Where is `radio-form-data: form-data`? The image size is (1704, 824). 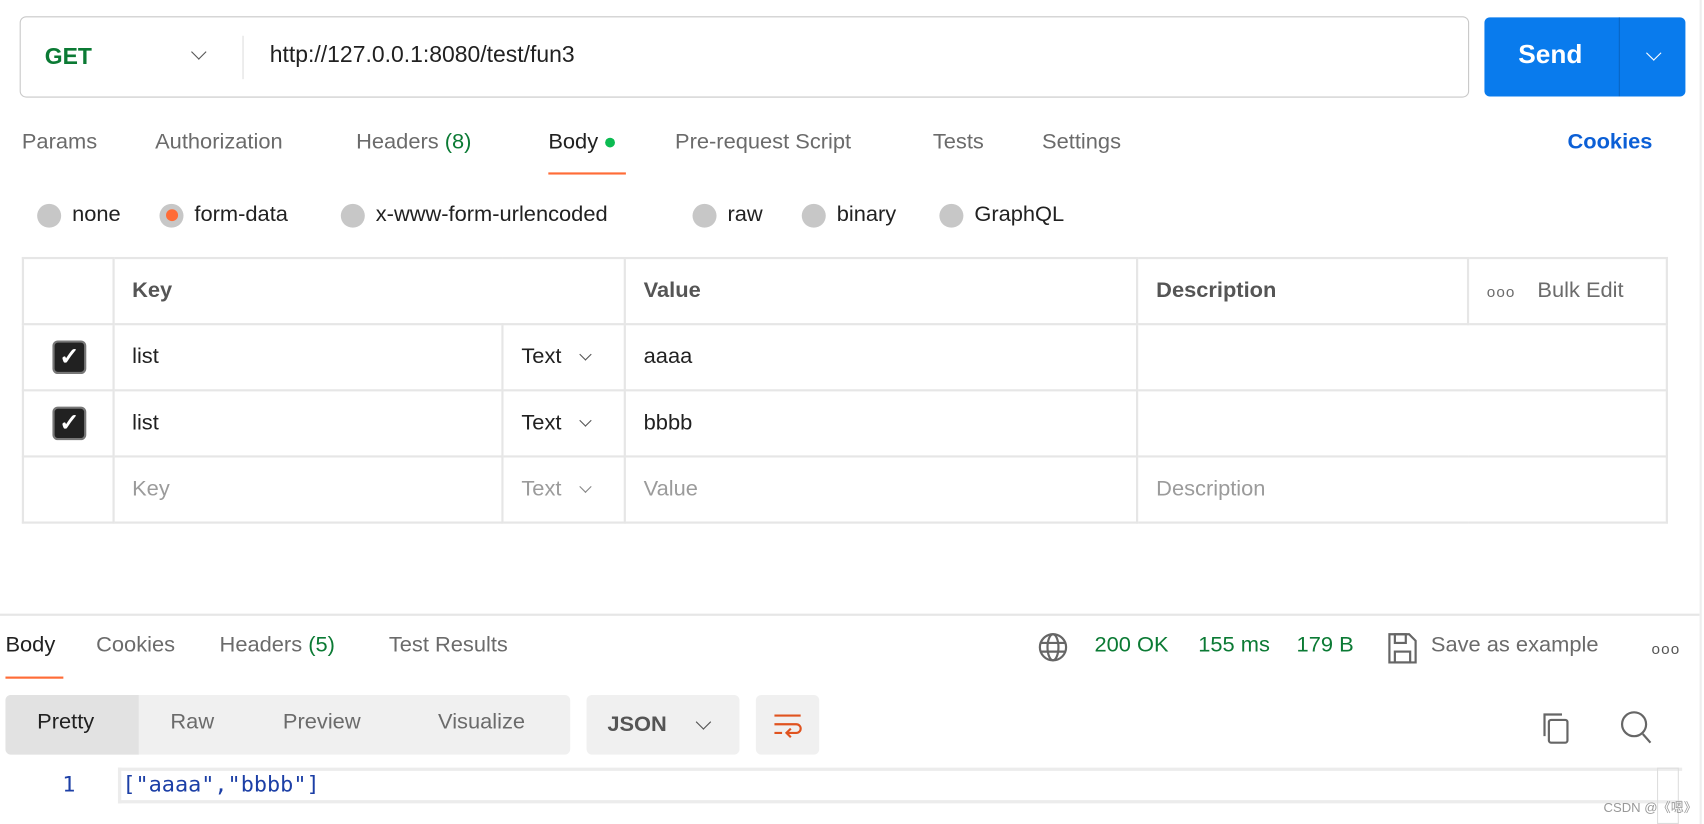 radio-form-data: form-data is located at coordinates (223, 215).